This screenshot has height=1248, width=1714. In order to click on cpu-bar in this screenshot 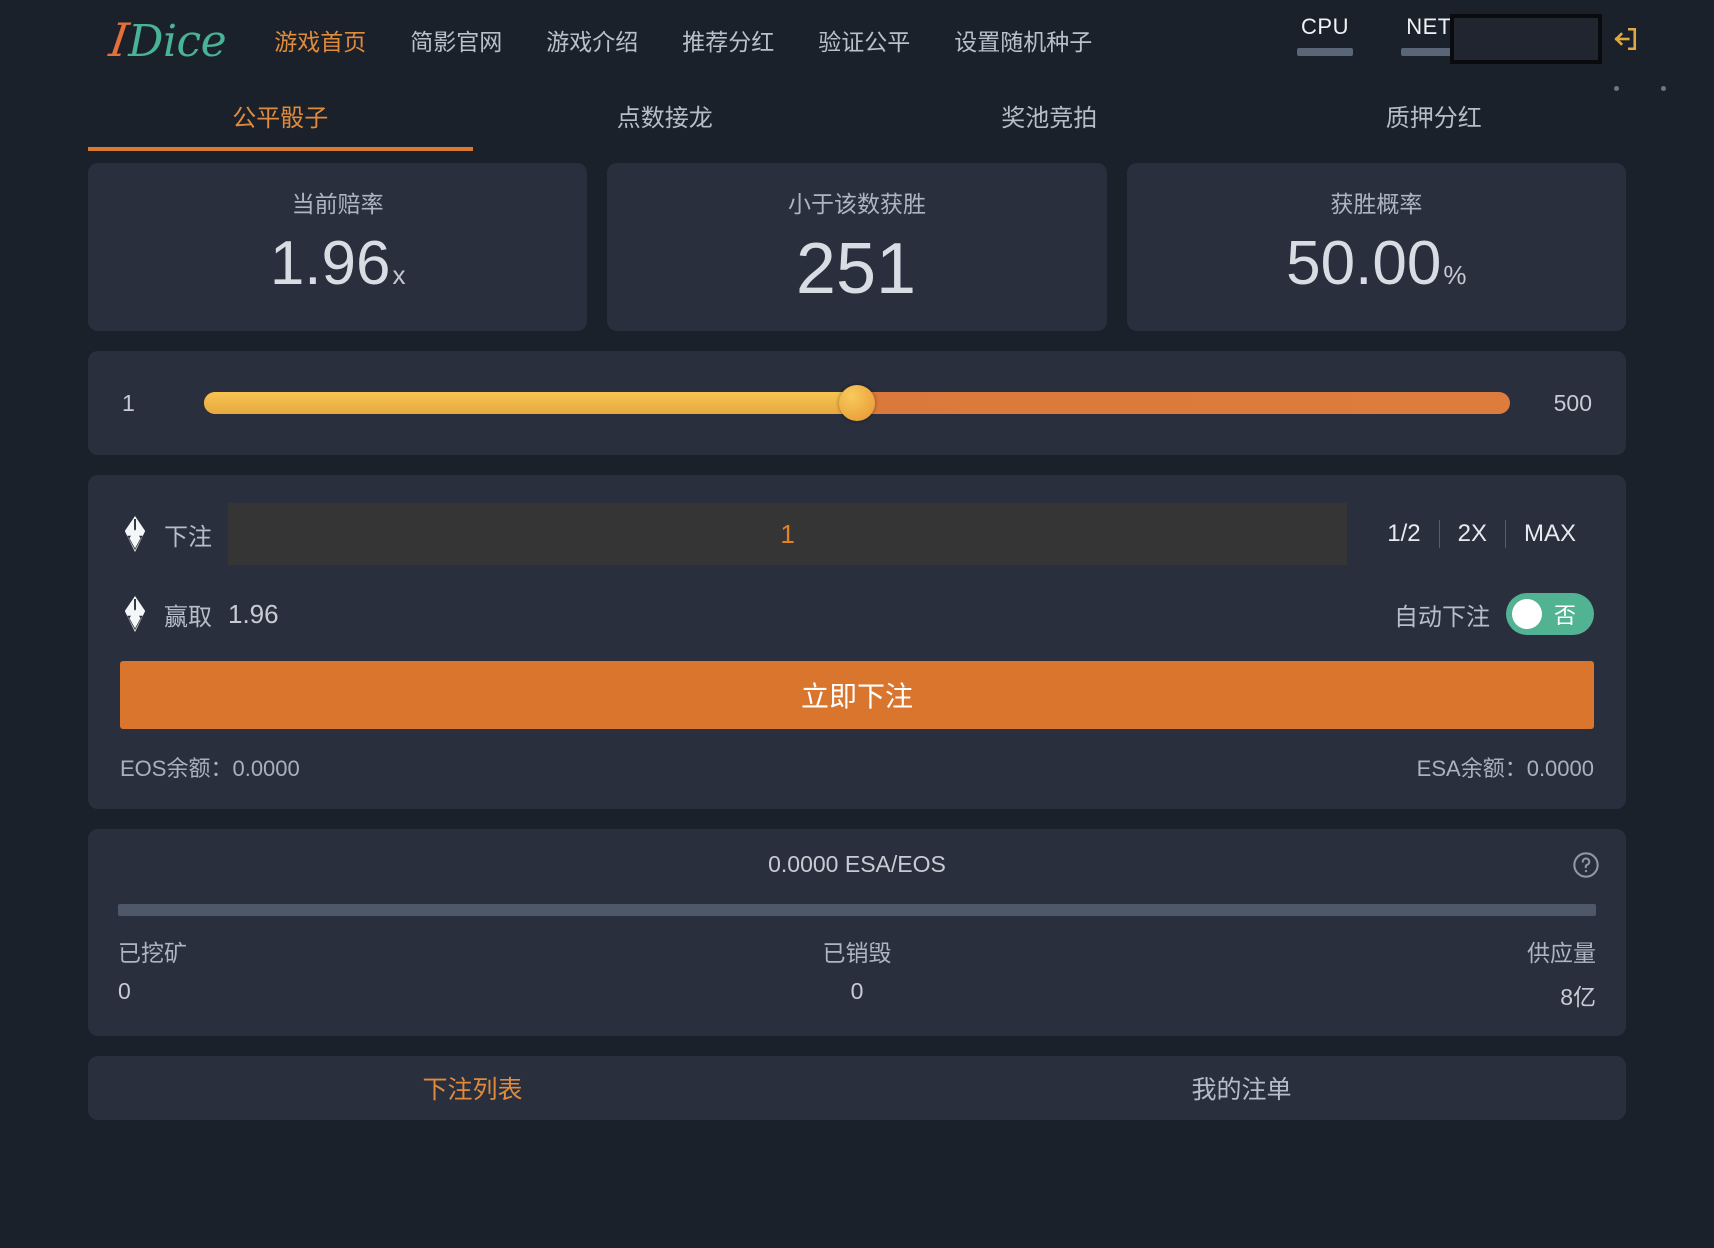, I will do `click(1325, 52)`.